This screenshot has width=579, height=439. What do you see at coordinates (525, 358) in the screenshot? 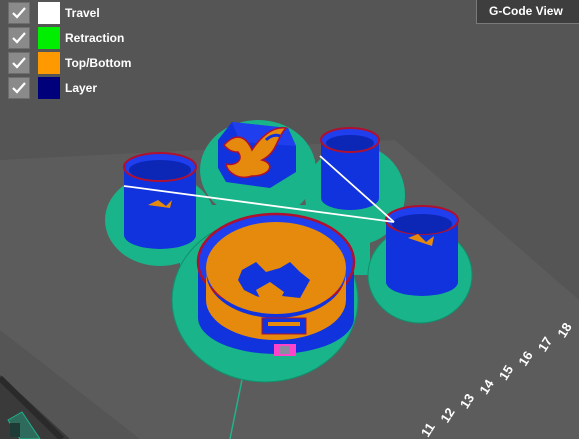
I see `layer-tick-label: 16` at bounding box center [525, 358].